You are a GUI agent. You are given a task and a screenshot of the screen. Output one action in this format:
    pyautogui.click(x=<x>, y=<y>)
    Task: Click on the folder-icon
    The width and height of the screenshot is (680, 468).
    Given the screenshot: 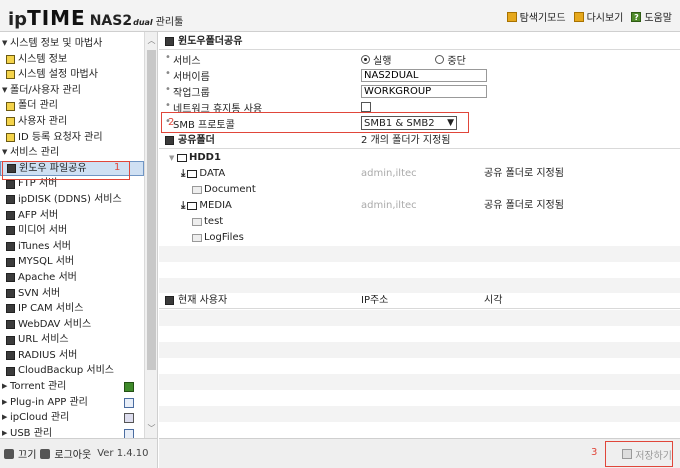 What is the action you would take?
    pyautogui.click(x=192, y=206)
    